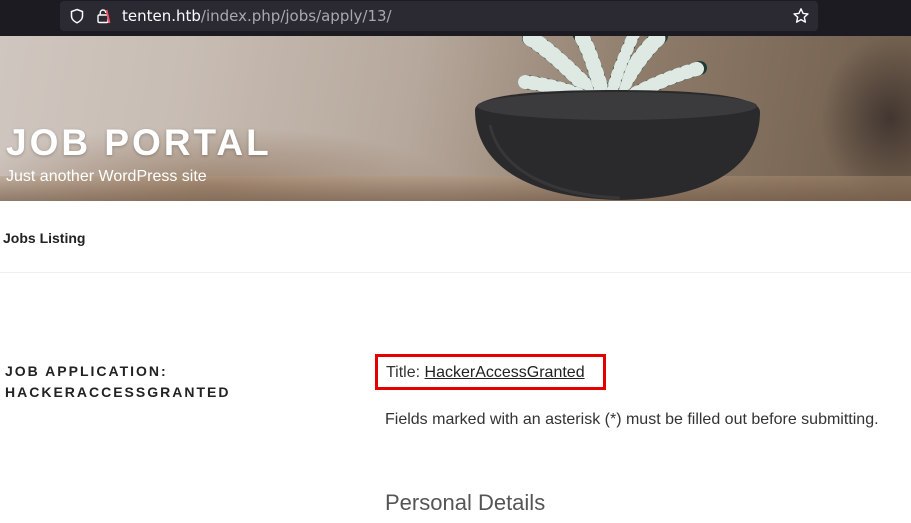  What do you see at coordinates (405, 372) in the screenshot?
I see `job-title-prefix: Title:` at bounding box center [405, 372].